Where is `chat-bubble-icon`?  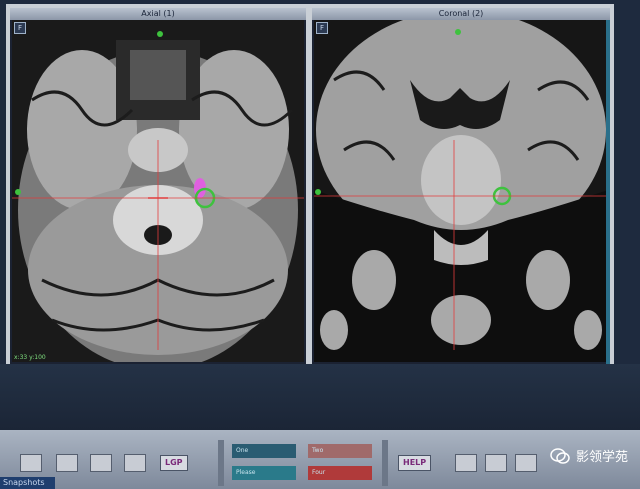 chat-bubble-icon is located at coordinates (560, 455).